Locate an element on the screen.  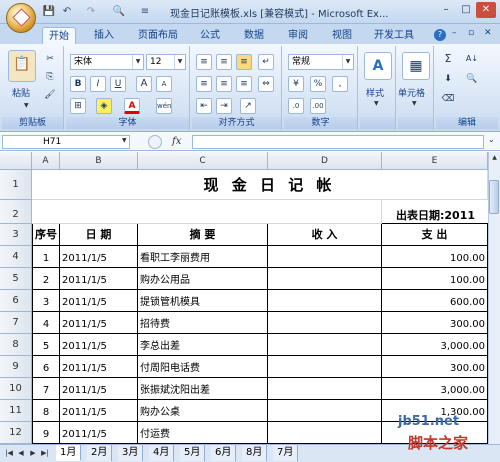
number-format-combo: 常规 ▼ is located at coordinates (321, 62).